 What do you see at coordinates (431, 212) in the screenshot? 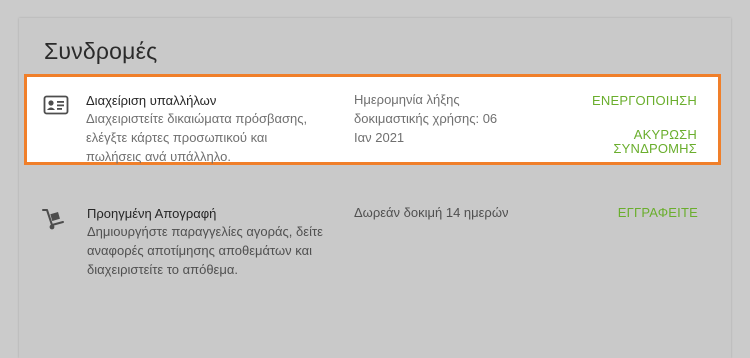
I see `free-trial-status: Δωρεάν δοκιμή 14 ημερών` at bounding box center [431, 212].